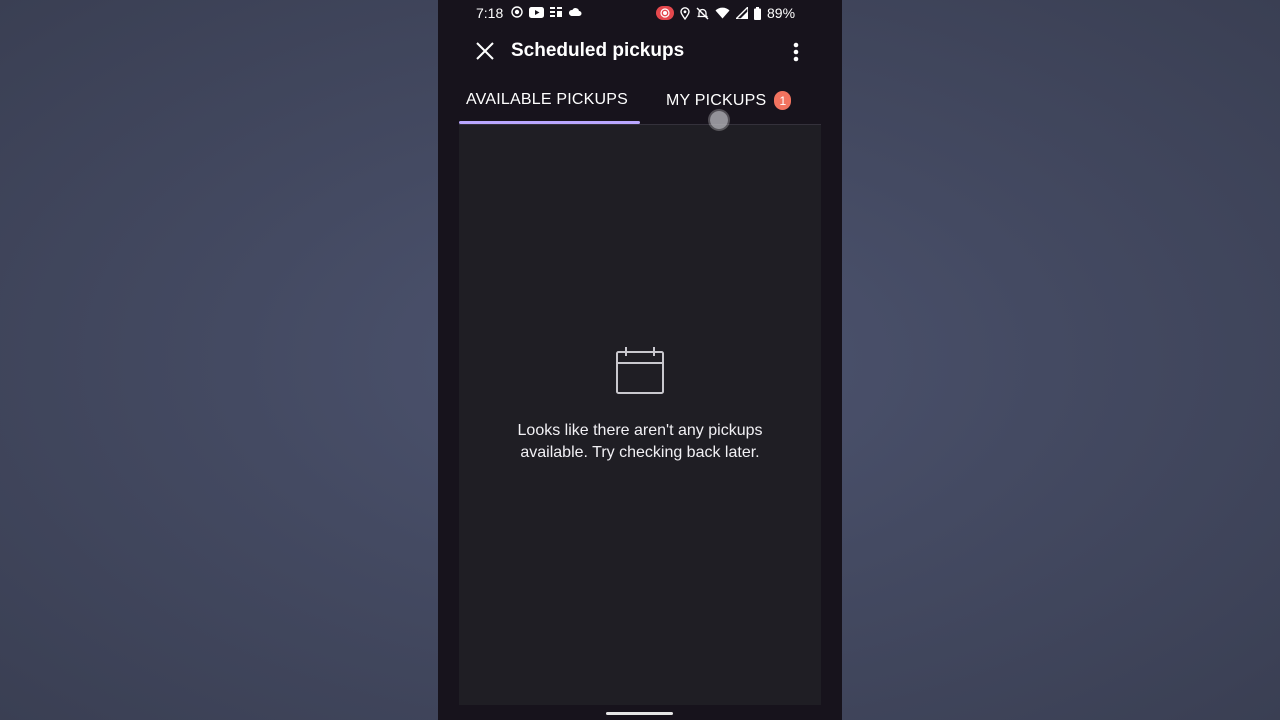 This screenshot has height=720, width=1280. I want to click on cloud-icon, so click(575, 12).